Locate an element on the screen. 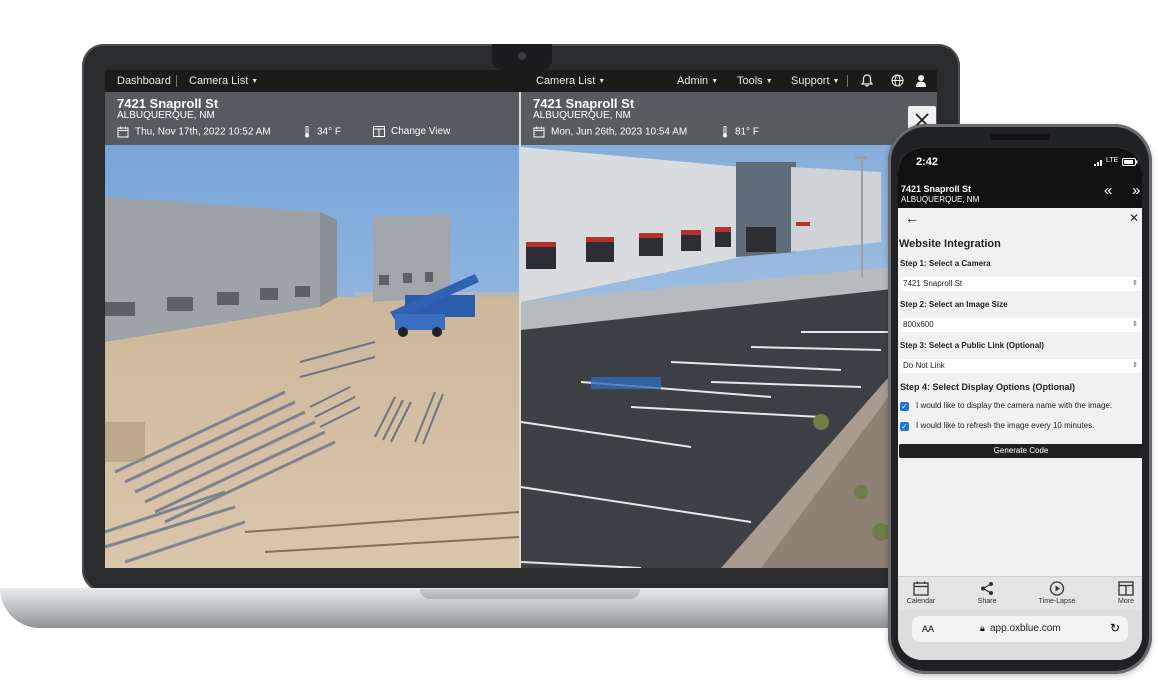  step1-label: Step 1: Select a Camera is located at coordinates (945, 263).